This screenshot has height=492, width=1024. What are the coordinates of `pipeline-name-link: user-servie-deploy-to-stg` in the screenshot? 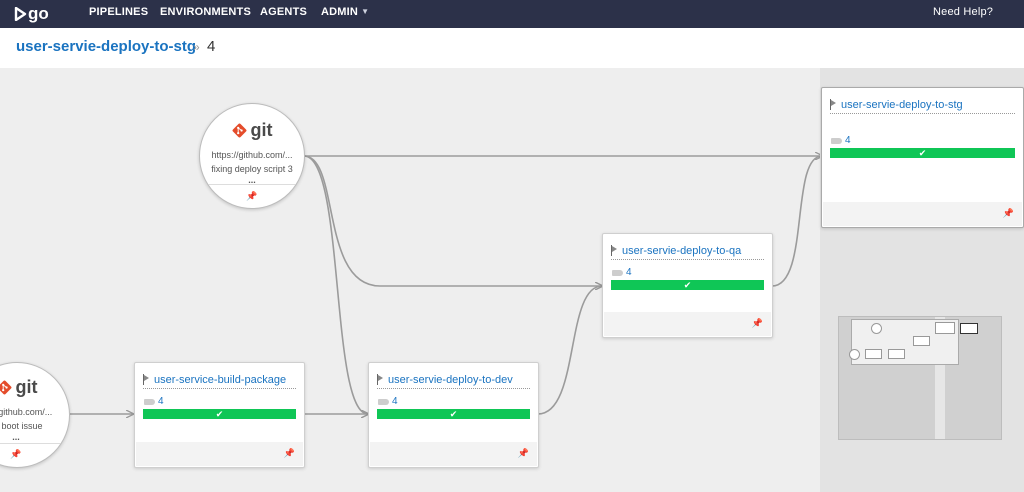 It's located at (902, 105).